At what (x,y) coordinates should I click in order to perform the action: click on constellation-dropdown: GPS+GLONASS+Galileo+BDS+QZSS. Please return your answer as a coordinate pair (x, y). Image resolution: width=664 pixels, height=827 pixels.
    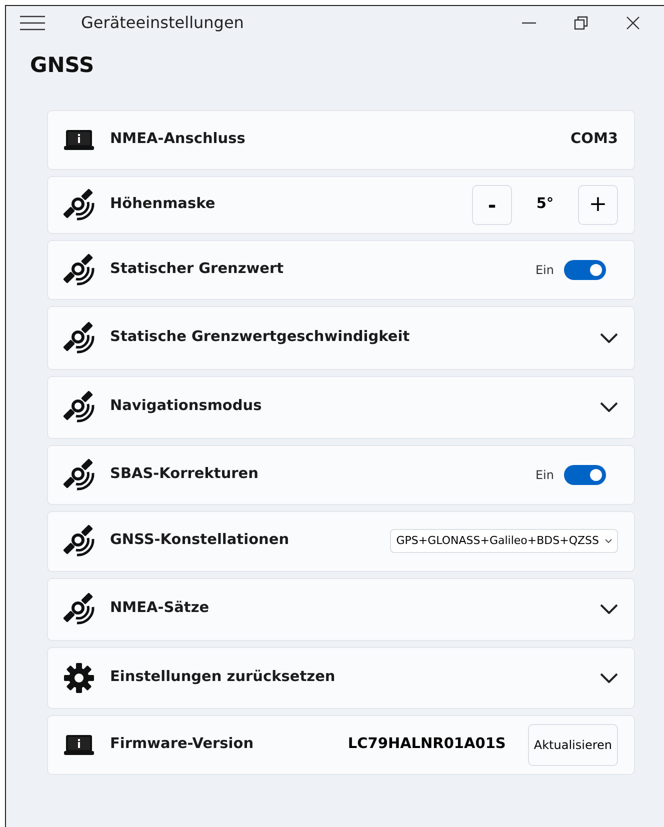
    Looking at the image, I should click on (504, 541).